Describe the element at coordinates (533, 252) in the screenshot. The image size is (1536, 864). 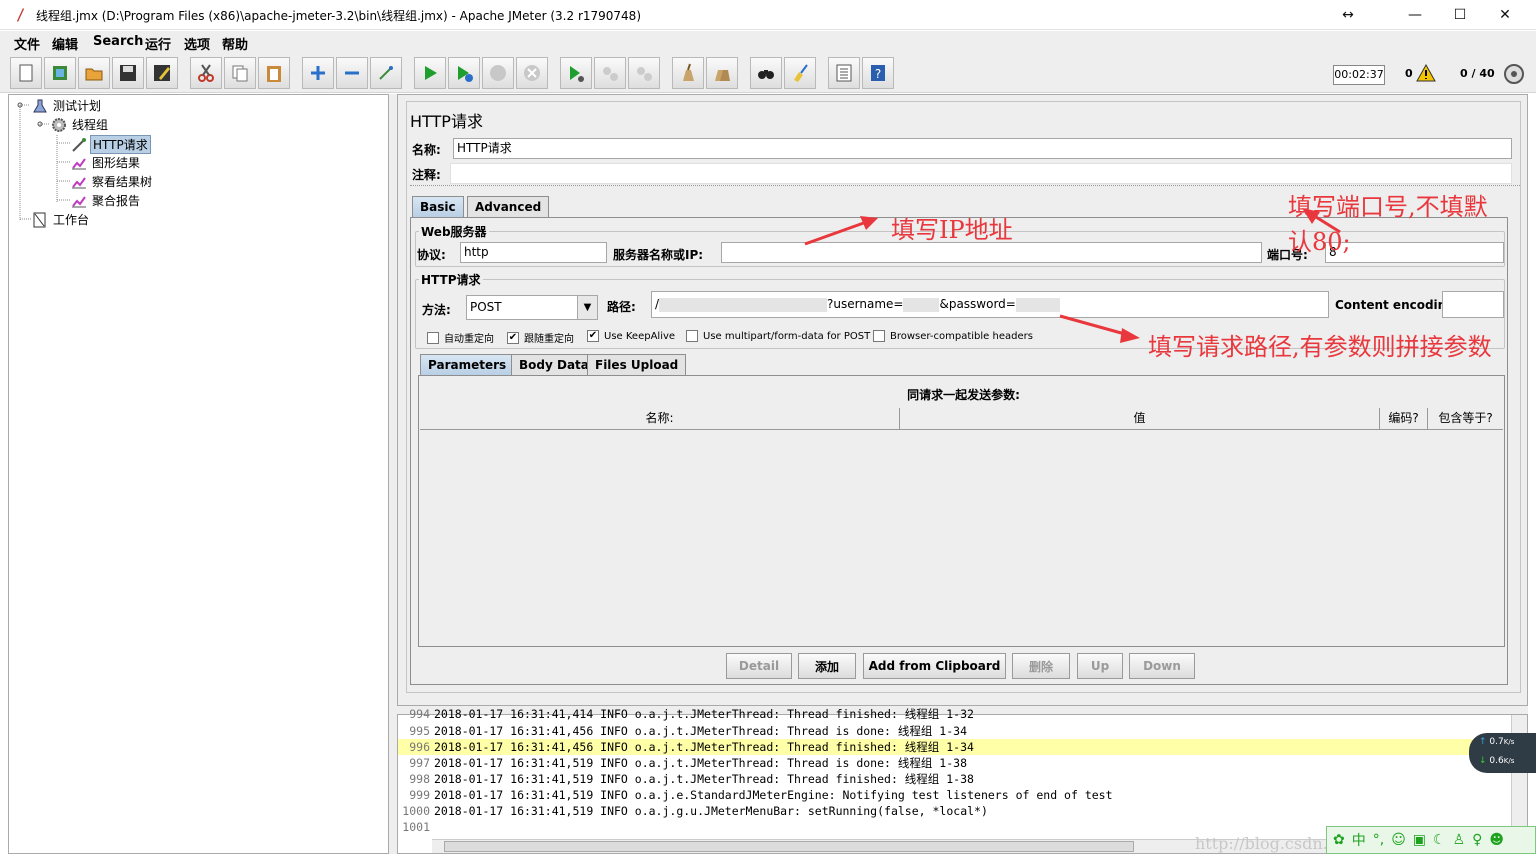
I see `protocol-field: http` at that location.